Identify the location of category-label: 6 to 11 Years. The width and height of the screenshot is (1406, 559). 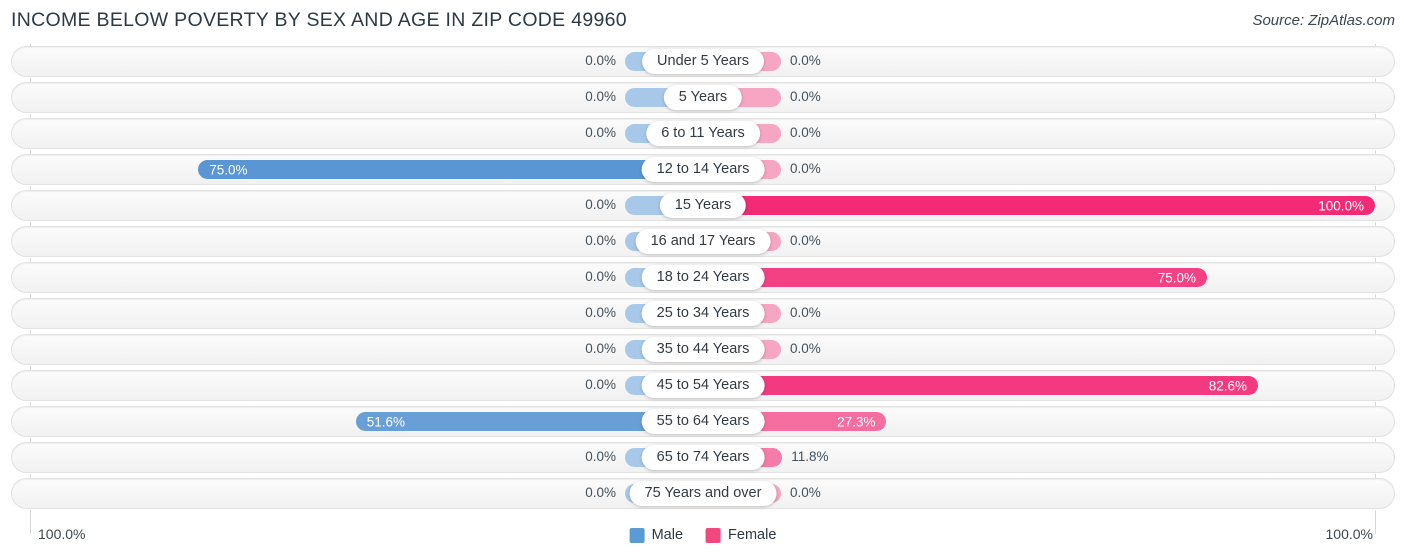
(703, 133).